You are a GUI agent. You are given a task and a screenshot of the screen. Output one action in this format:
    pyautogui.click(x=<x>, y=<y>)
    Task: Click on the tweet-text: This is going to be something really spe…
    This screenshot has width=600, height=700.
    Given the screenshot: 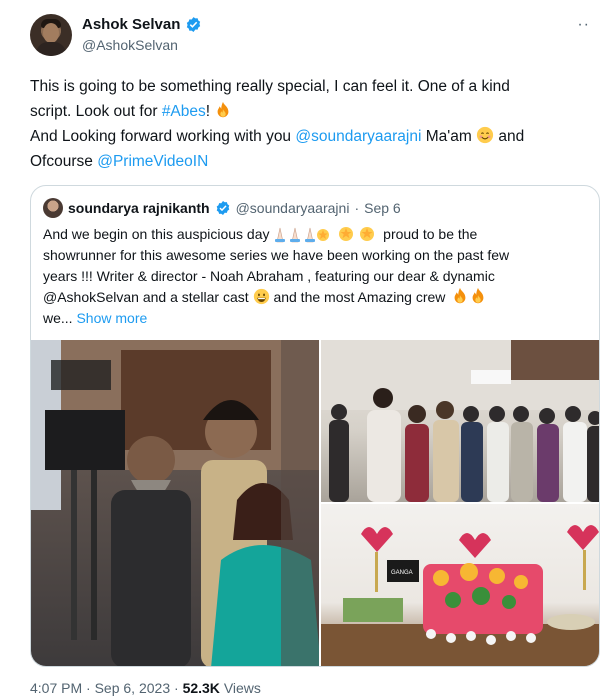 What is the action you would take?
    pyautogui.click(x=310, y=124)
    